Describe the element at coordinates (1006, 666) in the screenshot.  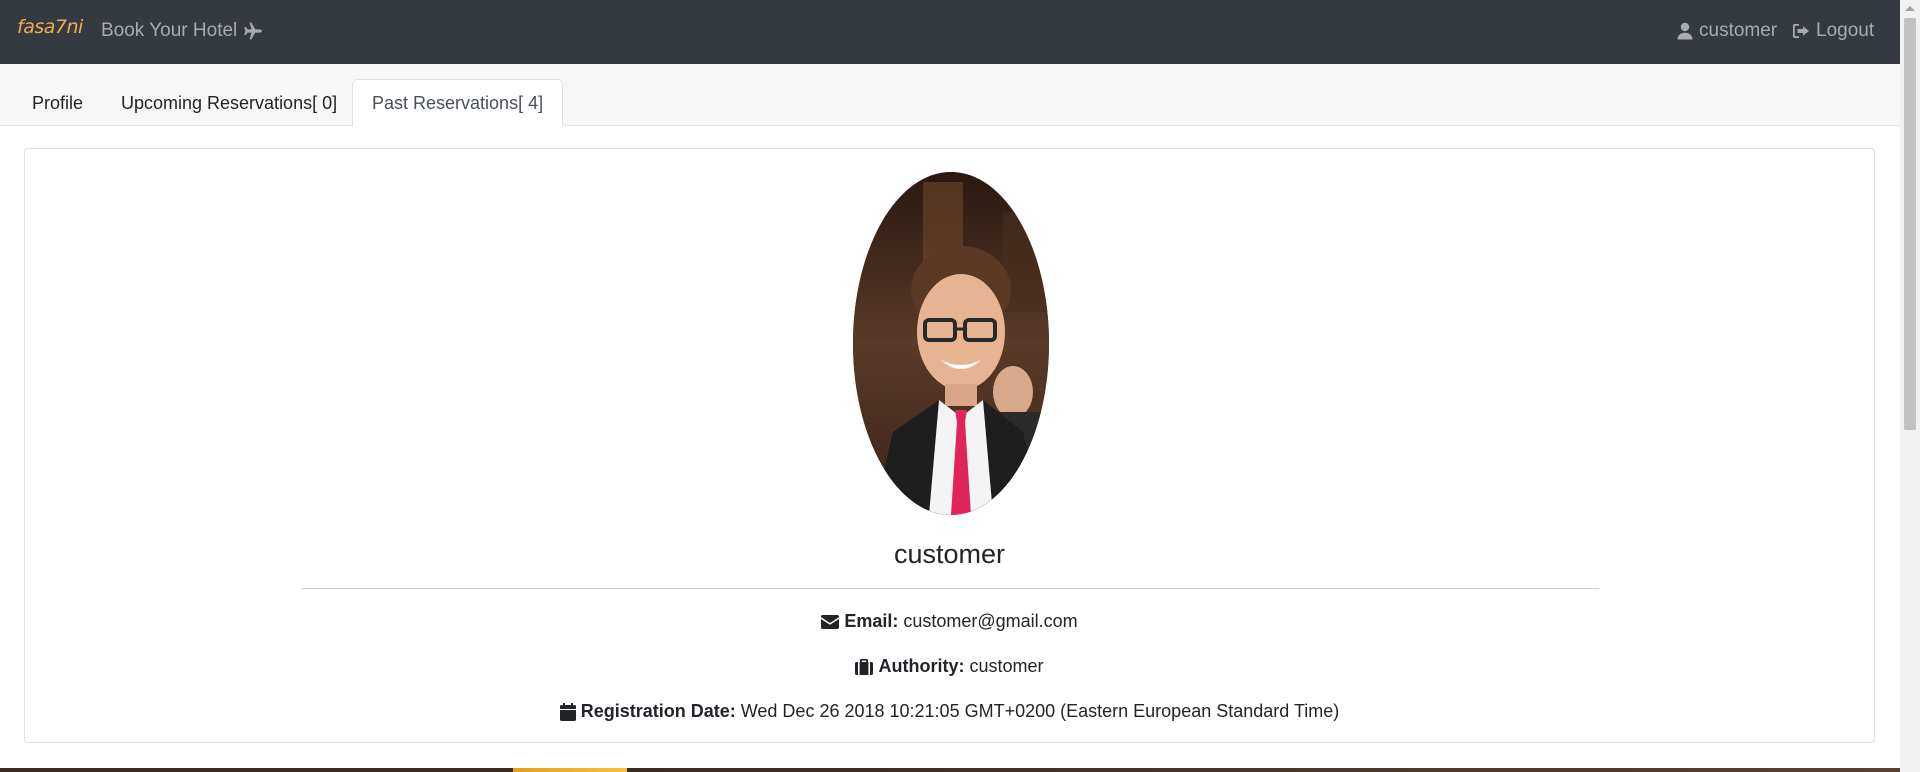
I see `authority-value: customer` at that location.